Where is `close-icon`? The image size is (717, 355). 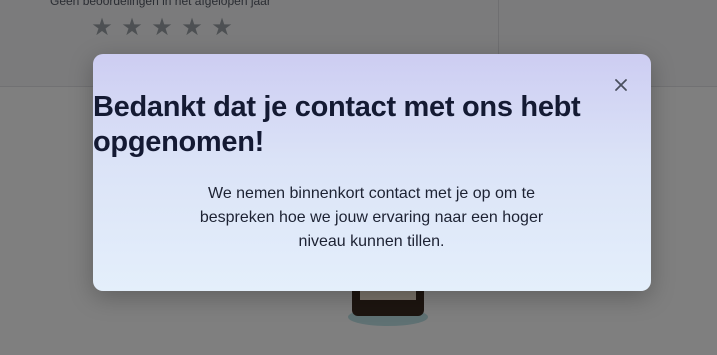
close-icon is located at coordinates (621, 85).